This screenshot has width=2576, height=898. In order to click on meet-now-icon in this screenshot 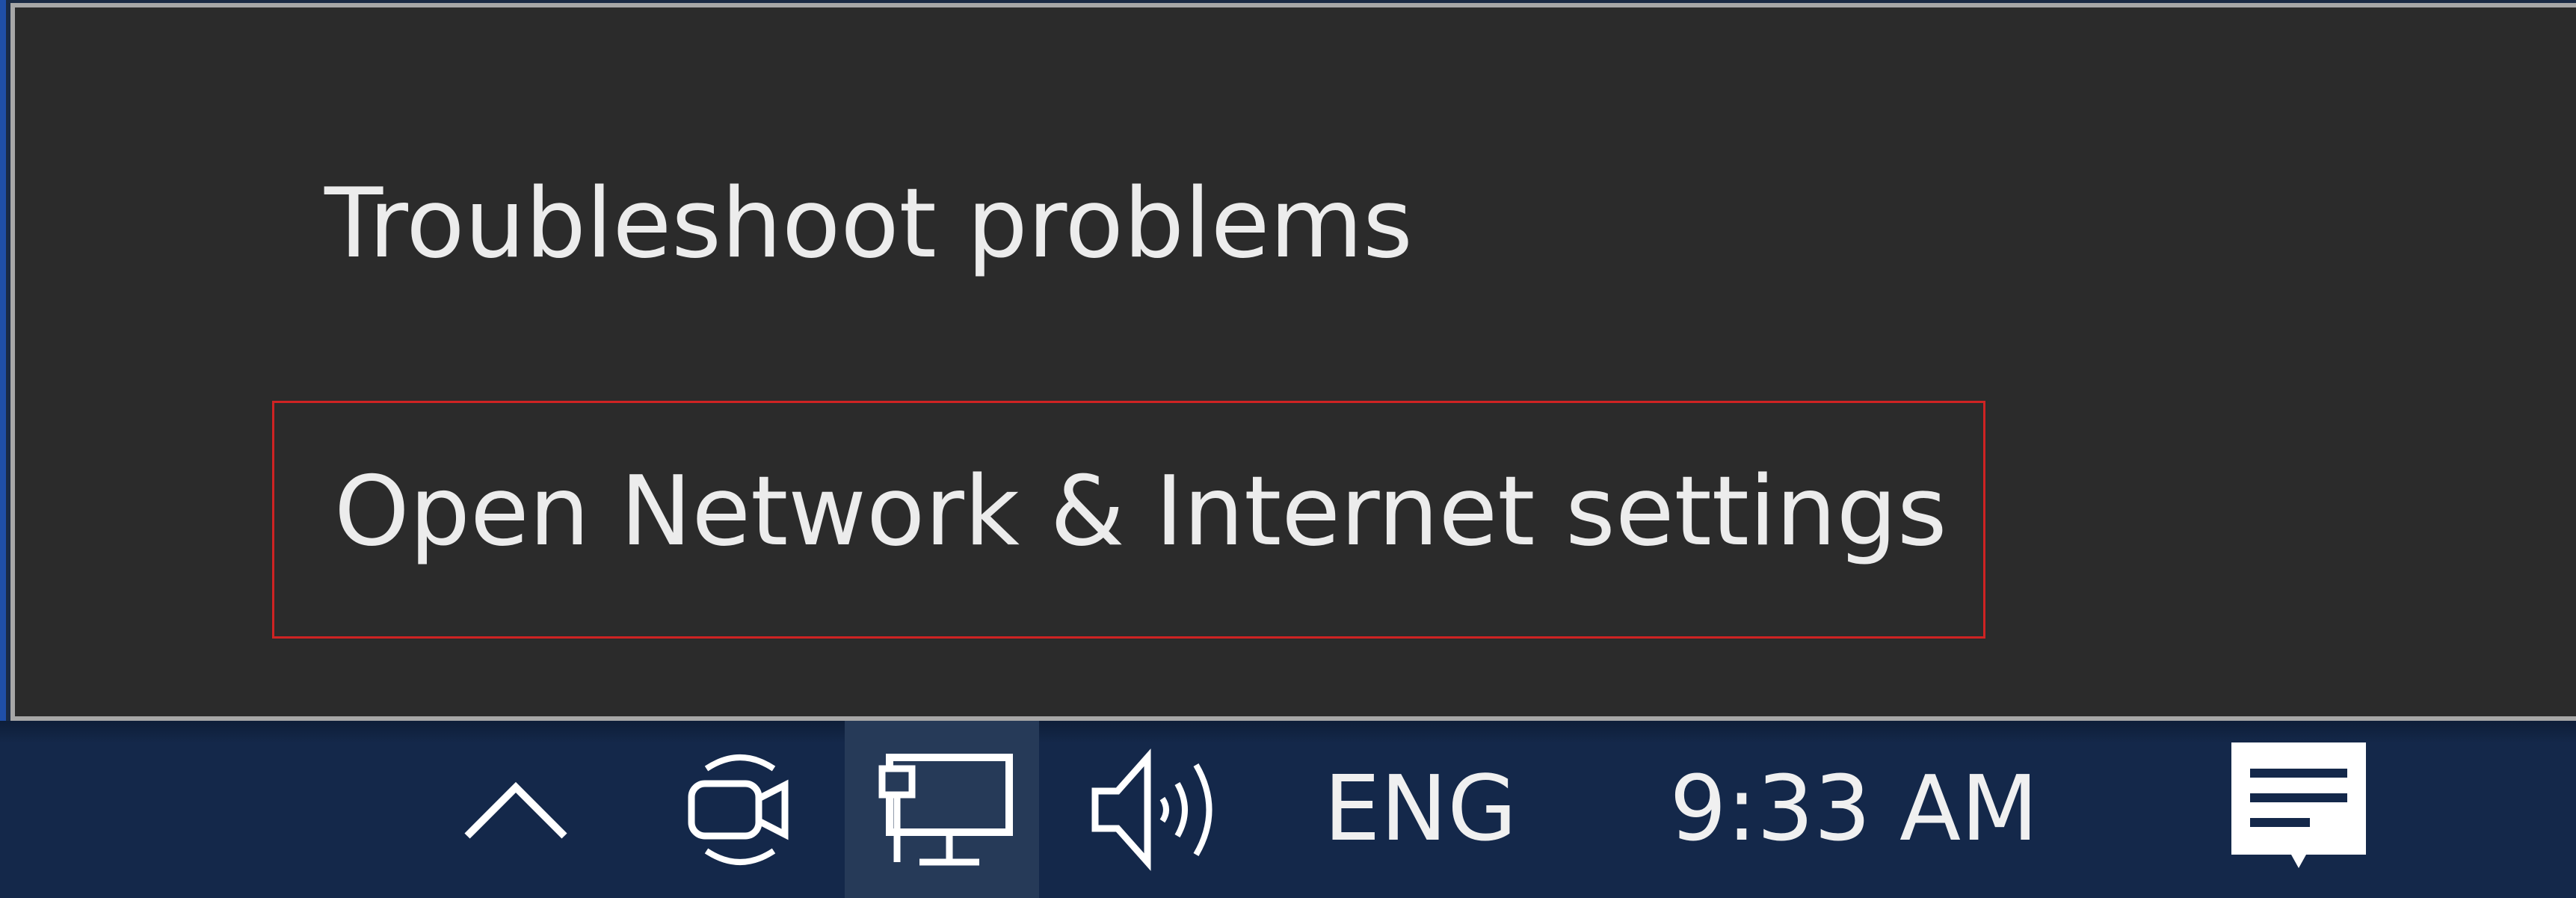, I will do `click(738, 810)`.